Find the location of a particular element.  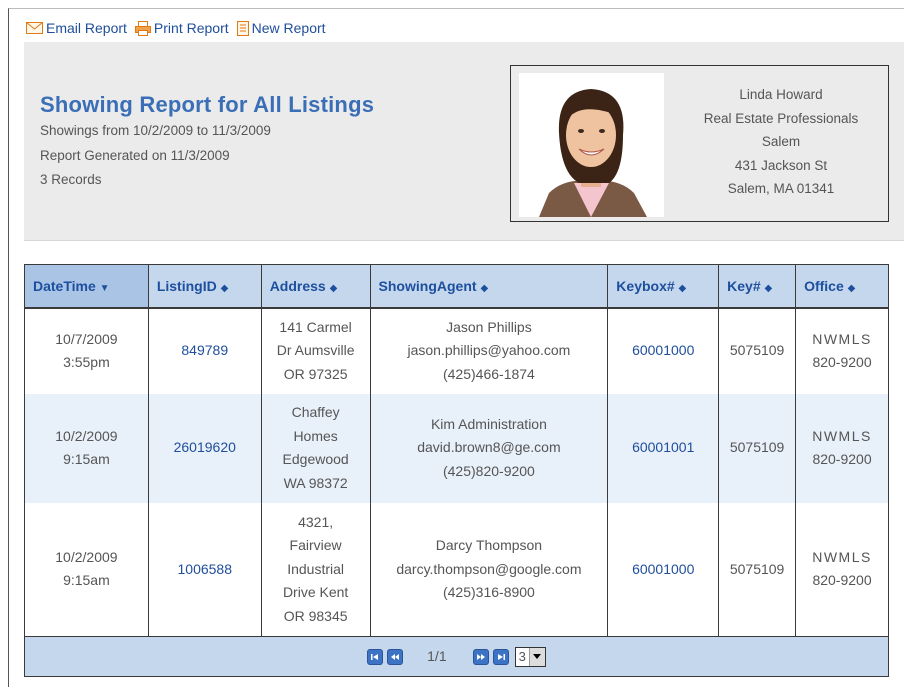

listing-id-link: 26019620 is located at coordinates (204, 448).